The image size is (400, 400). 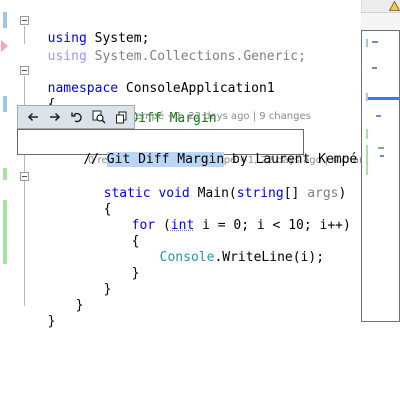 I want to click on scrollbar-up-area, so click(x=380, y=6).